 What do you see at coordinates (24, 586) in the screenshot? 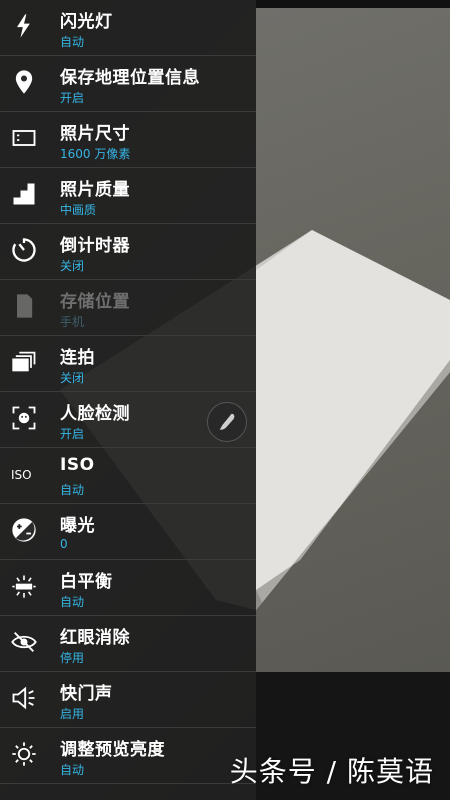
I see `white-balance-icon` at bounding box center [24, 586].